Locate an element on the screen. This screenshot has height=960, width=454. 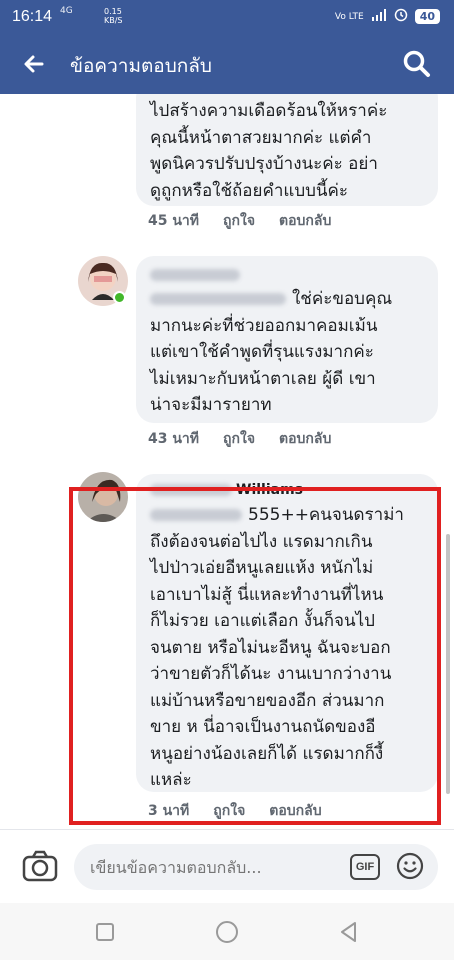
triangle-back-icon is located at coordinates (348, 932).